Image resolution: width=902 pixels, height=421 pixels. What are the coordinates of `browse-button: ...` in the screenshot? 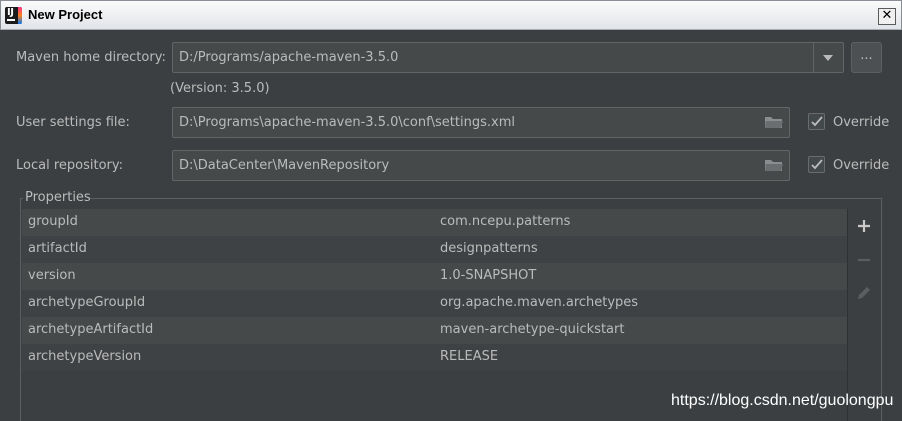 It's located at (866, 57).